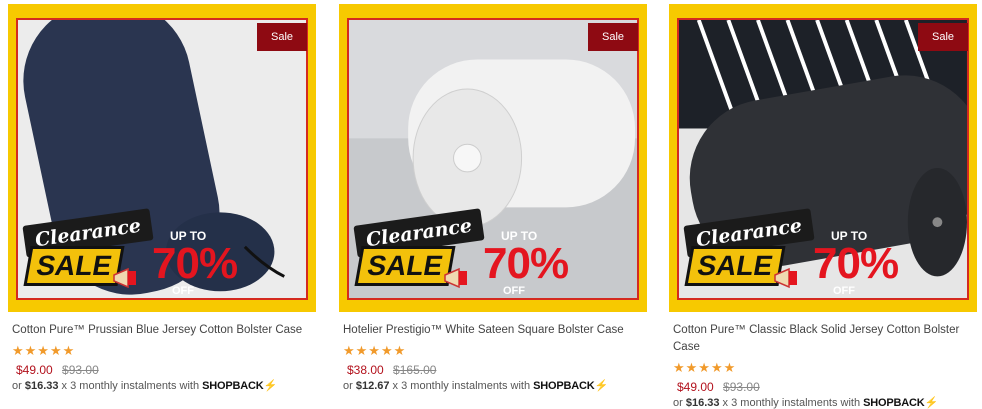 The height and width of the screenshot is (409, 982). I want to click on sale-price: $38.00, so click(365, 370).